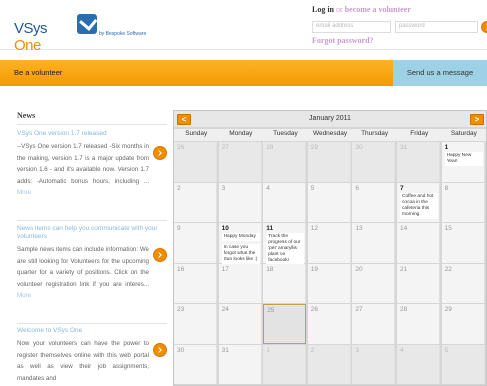  I want to click on calendar-day-cell: 23, so click(195, 324).